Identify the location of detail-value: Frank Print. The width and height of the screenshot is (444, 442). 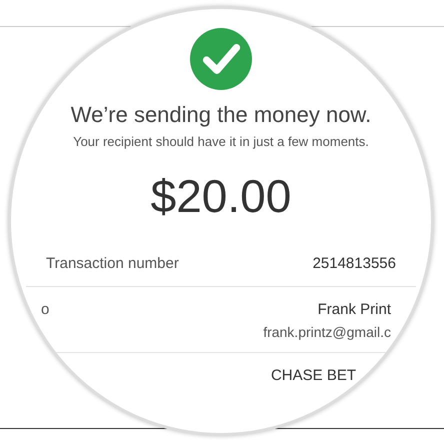
(354, 309).